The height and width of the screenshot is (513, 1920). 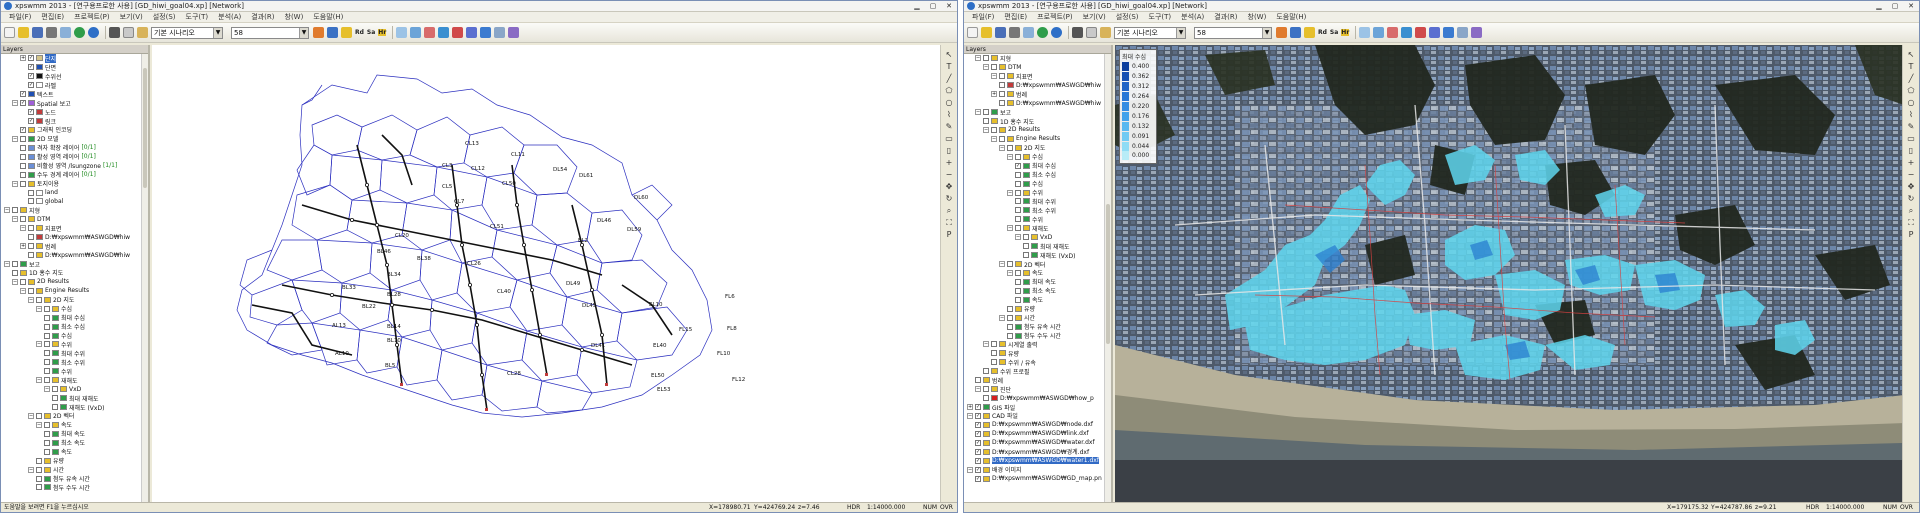 What do you see at coordinates (1192, 17) in the screenshot?
I see `menu-analysis: 분석(A)` at bounding box center [1192, 17].